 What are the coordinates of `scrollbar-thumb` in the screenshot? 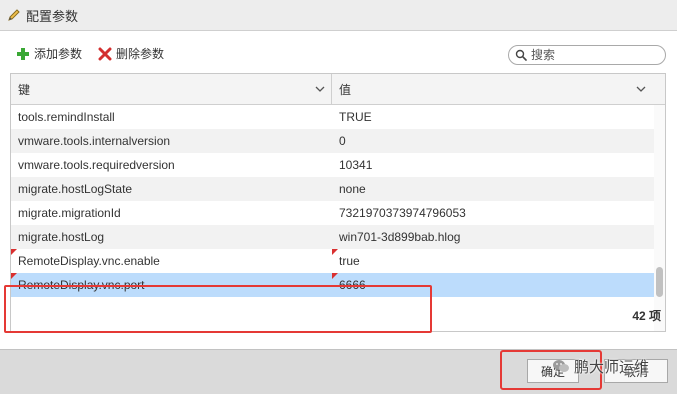 It's located at (659, 282).